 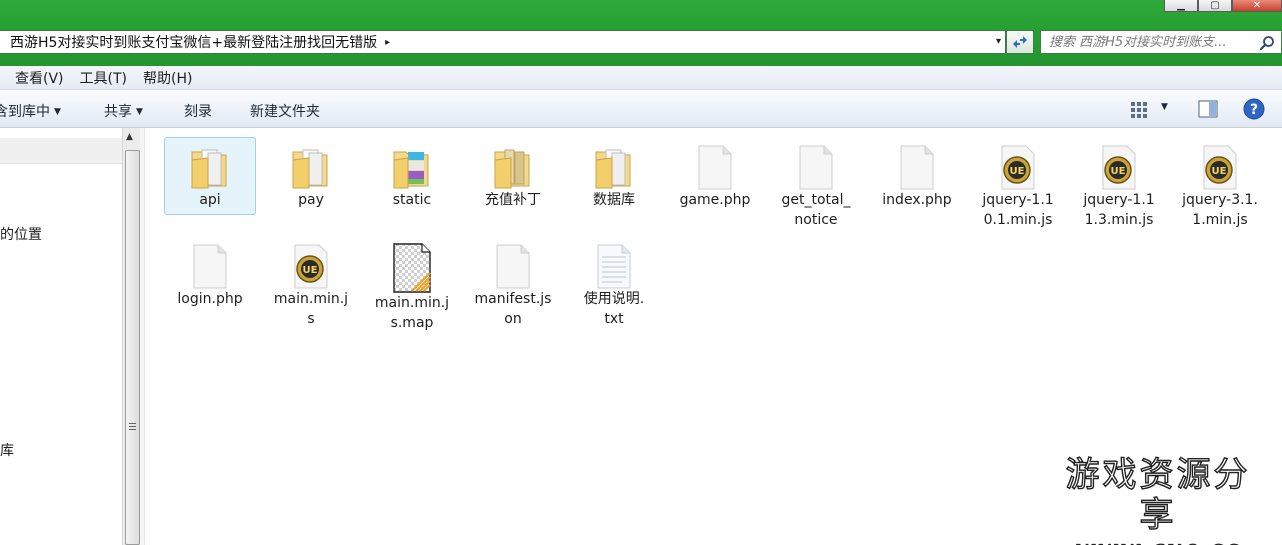 What do you see at coordinates (1267, 43) in the screenshot?
I see `search-icon` at bounding box center [1267, 43].